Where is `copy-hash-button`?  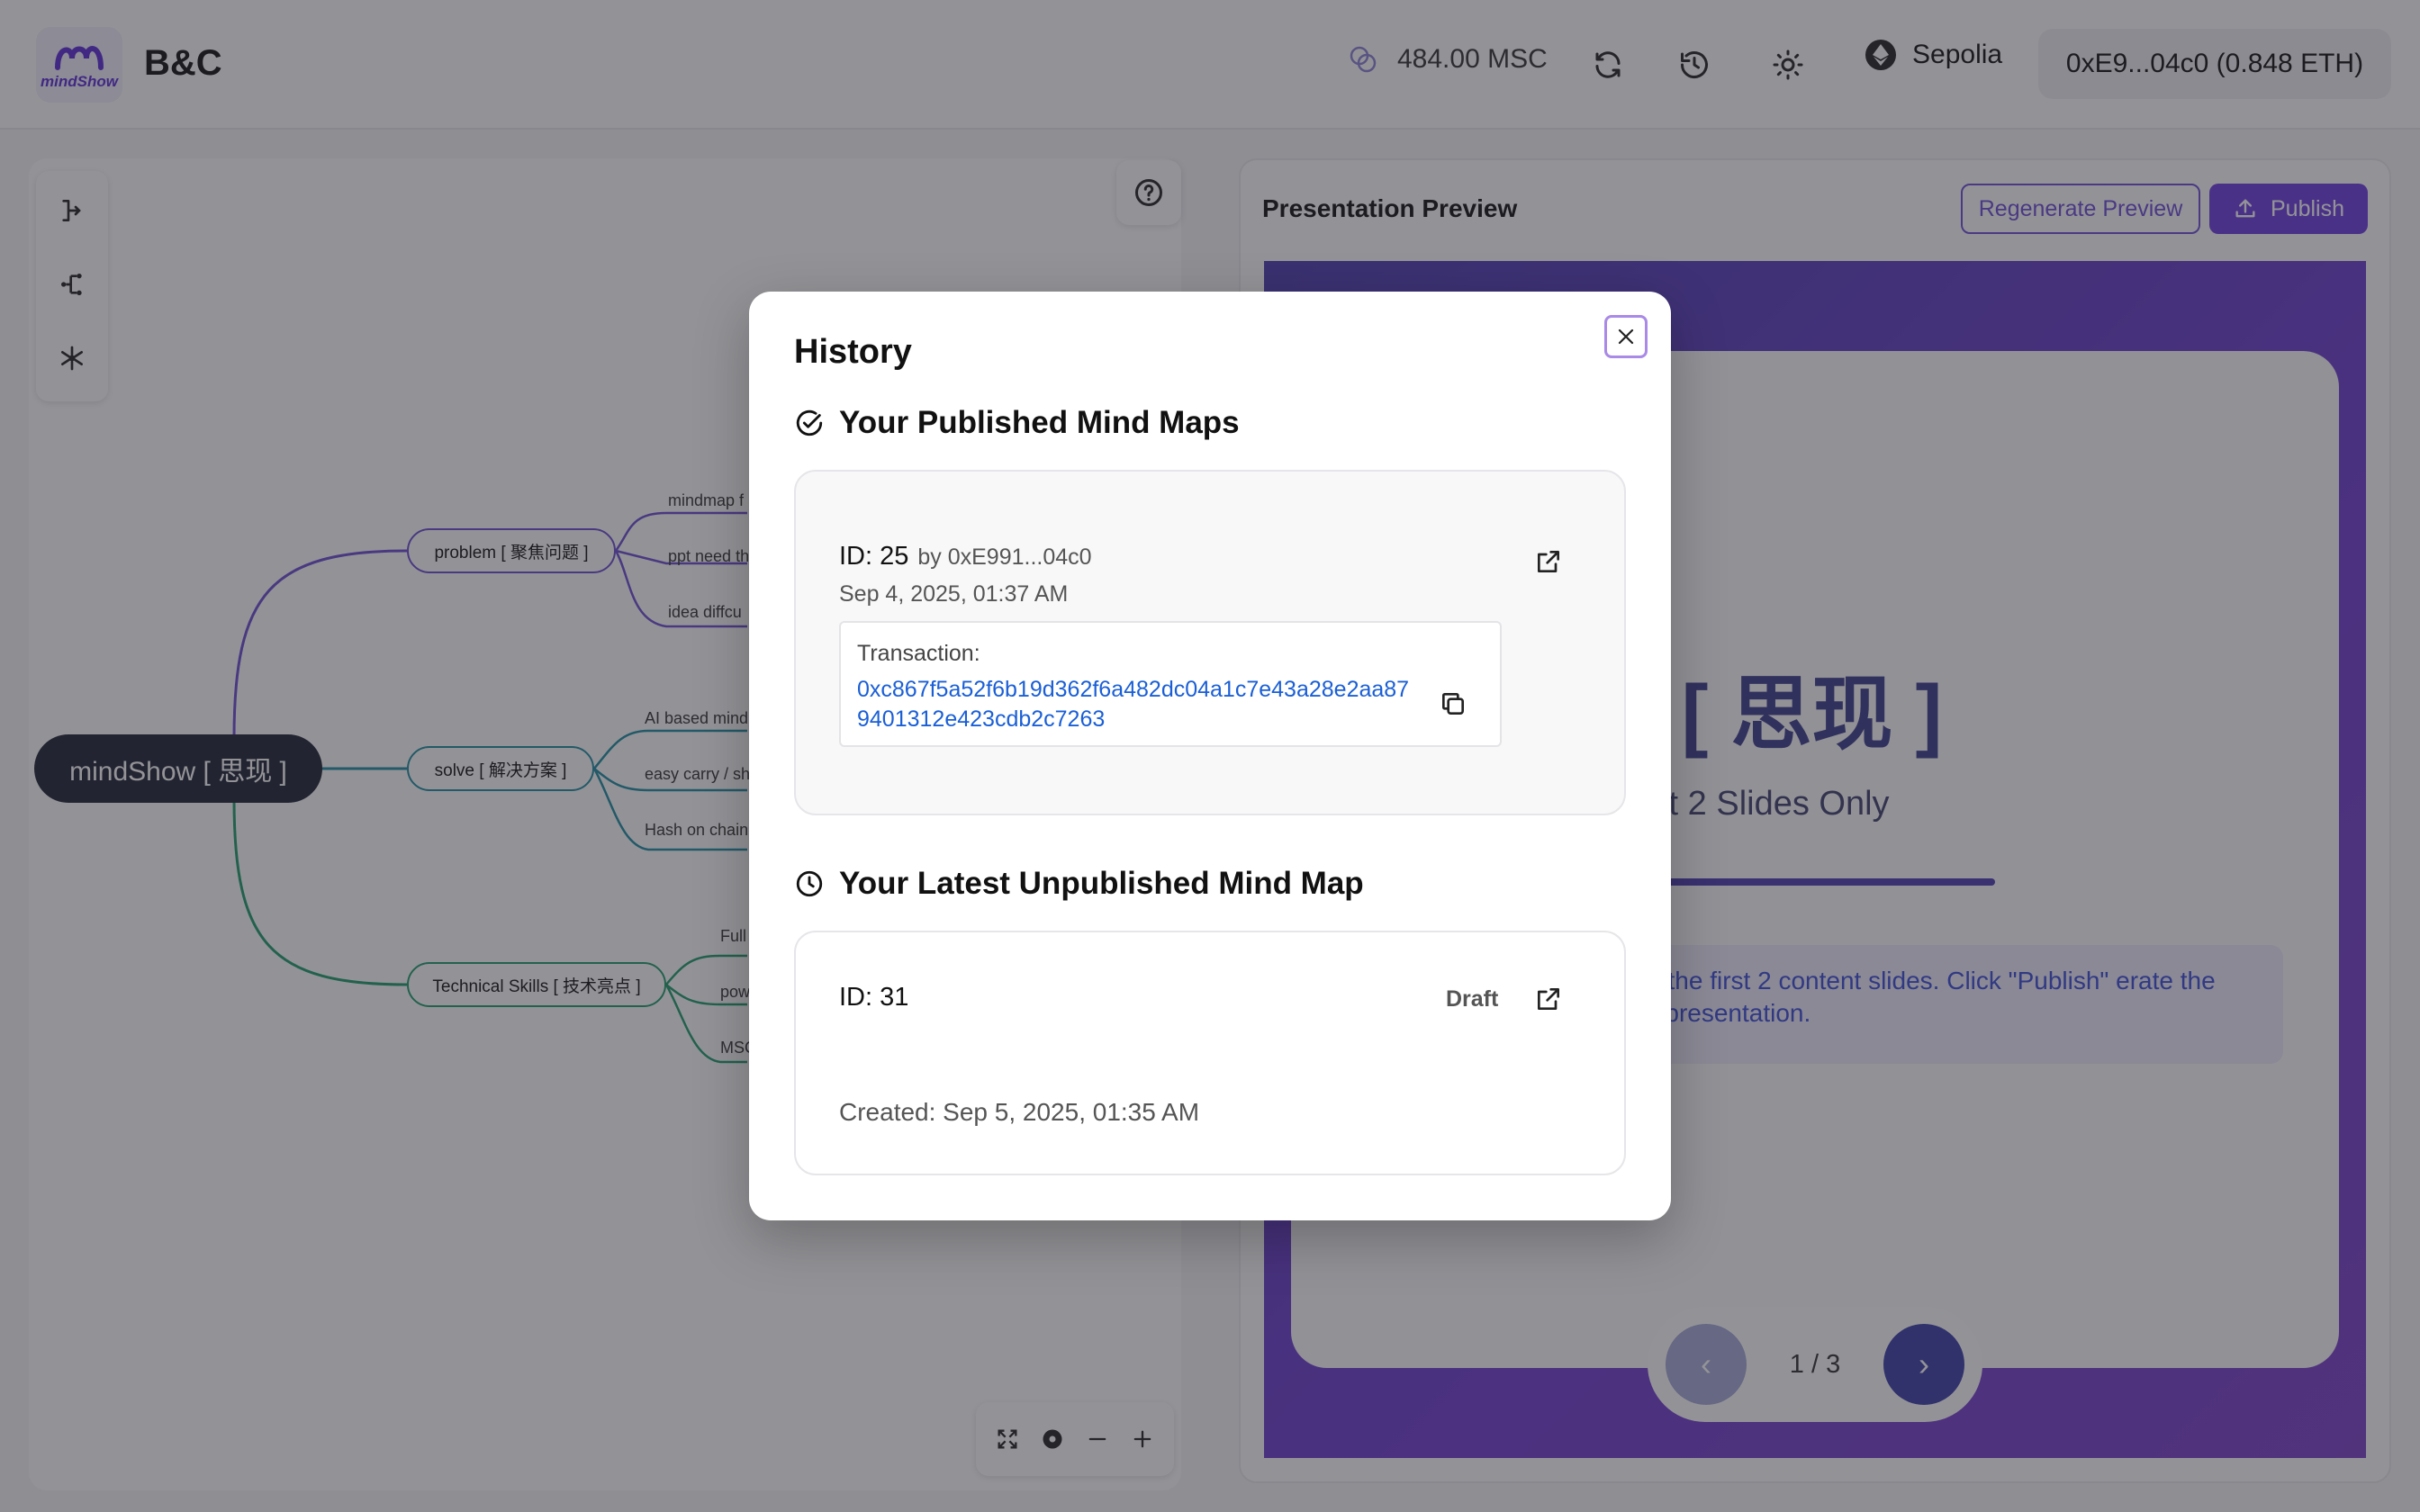
copy-hash-button is located at coordinates (1453, 704).